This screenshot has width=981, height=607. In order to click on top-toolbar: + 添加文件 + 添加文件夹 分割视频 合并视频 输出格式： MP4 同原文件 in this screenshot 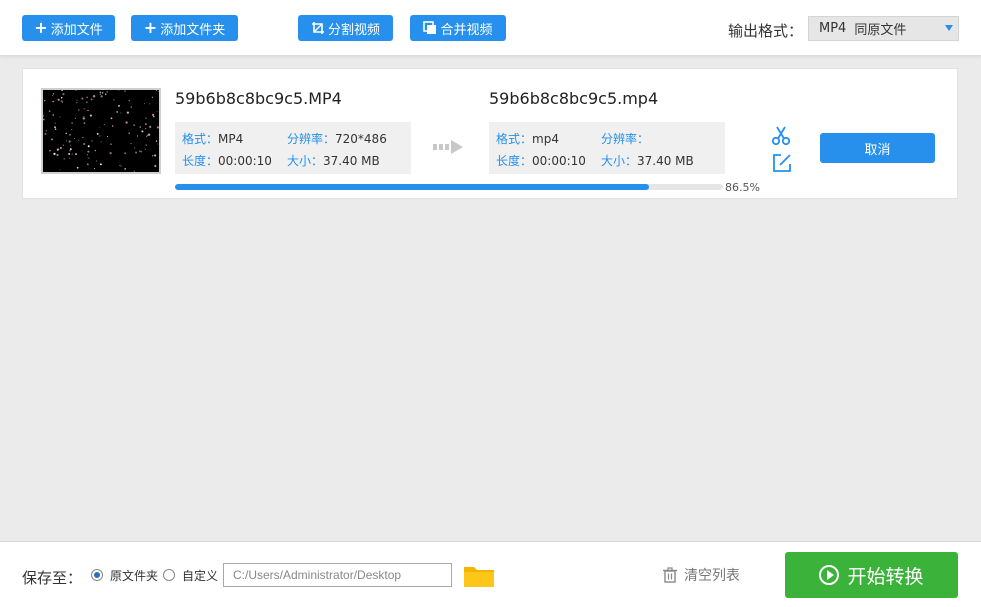, I will do `click(490, 28)`.